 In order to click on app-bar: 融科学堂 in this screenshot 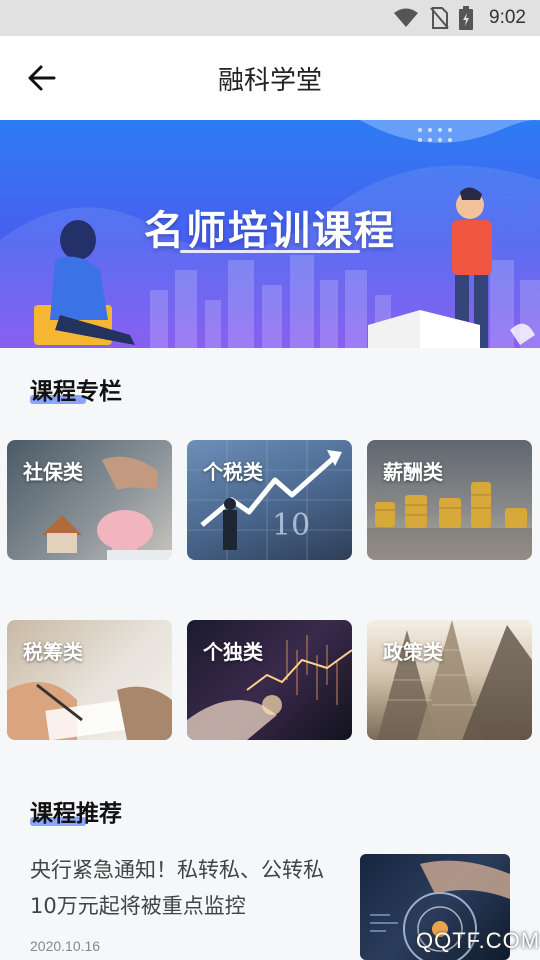, I will do `click(270, 78)`.